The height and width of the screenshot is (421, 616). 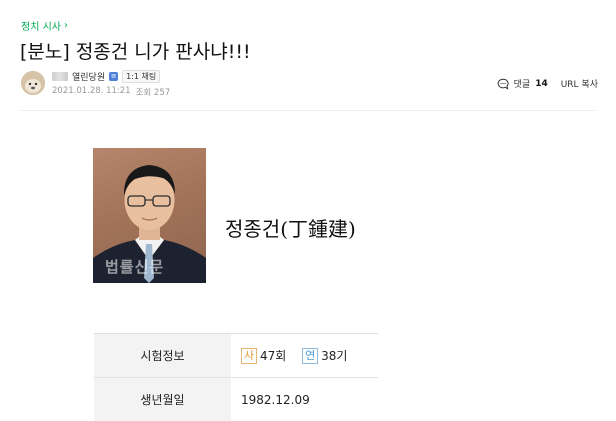 I want to click on author-info: 열린당원 ≡ 1:1 채팅, so click(x=106, y=76).